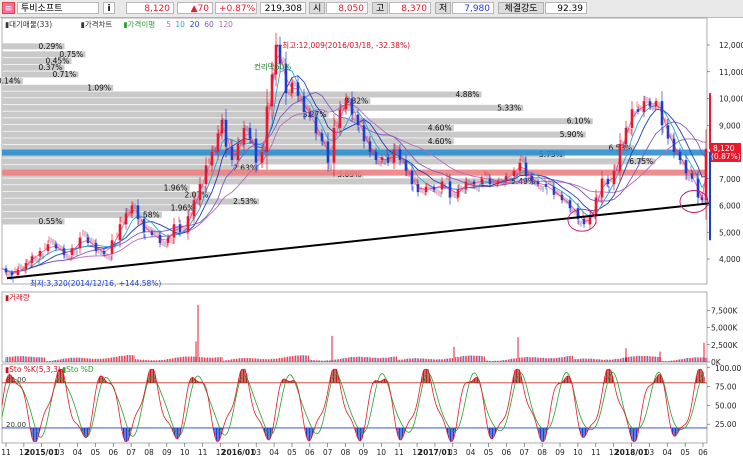  What do you see at coordinates (730, 125) in the screenshot?
I see `price-tick-label: 9,000` at bounding box center [730, 125].